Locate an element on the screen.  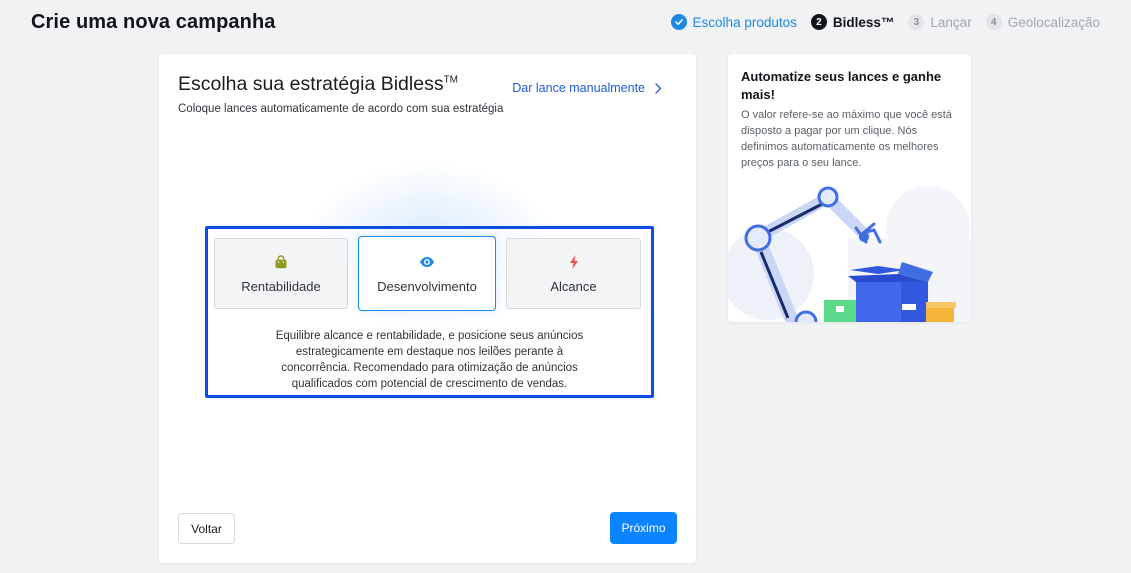
option-label: Rentabilidade is located at coordinates (281, 286).